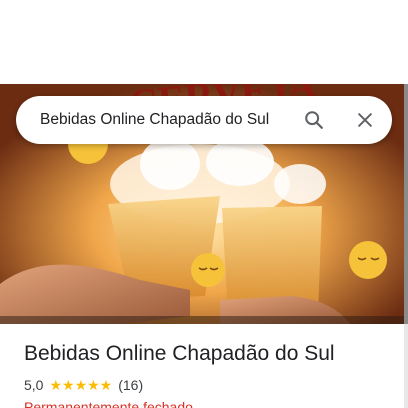 This screenshot has height=408, width=408. What do you see at coordinates (130, 385) in the screenshot?
I see `review-count: (16)` at bounding box center [130, 385].